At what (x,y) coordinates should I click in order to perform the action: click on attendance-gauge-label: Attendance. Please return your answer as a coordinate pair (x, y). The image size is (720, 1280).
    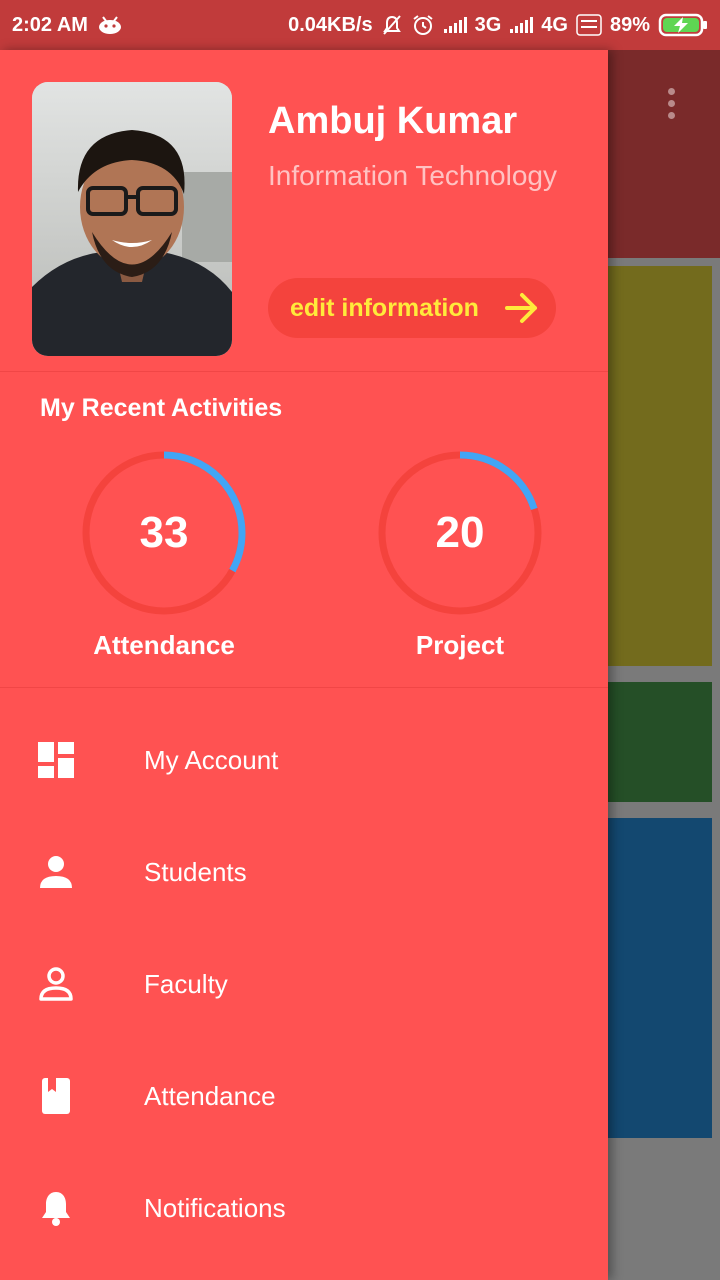
    Looking at the image, I should click on (164, 645).